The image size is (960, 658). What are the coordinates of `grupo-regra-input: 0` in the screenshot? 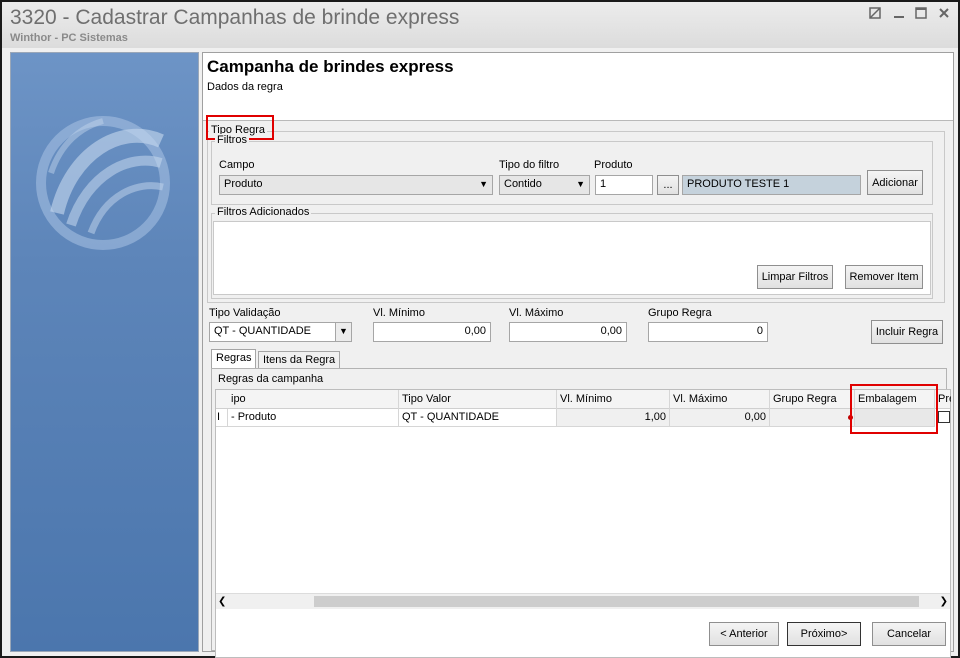 It's located at (708, 332).